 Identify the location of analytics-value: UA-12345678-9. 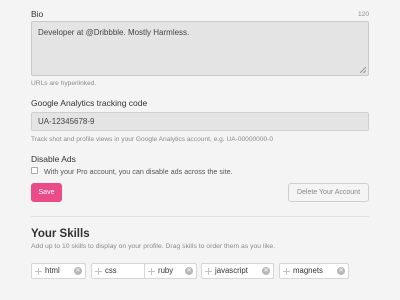
(66, 121).